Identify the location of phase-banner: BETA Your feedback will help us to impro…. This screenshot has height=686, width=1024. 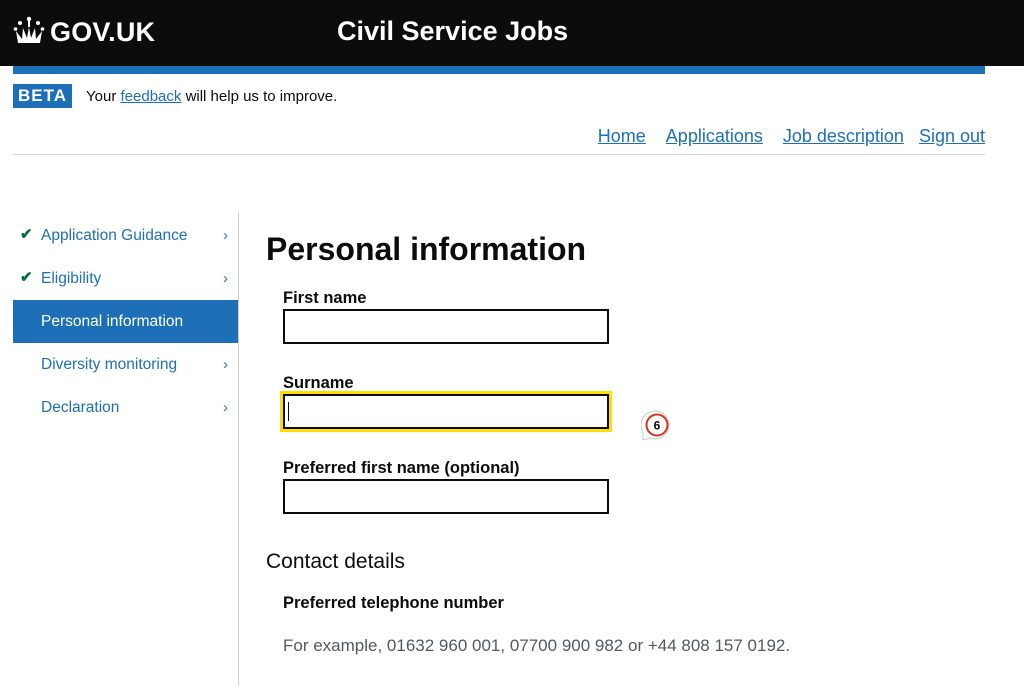
(175, 96).